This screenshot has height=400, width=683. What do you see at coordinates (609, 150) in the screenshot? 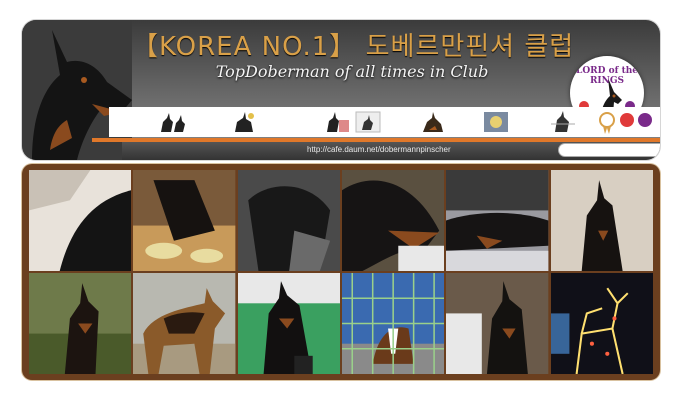
I see `search-input` at bounding box center [609, 150].